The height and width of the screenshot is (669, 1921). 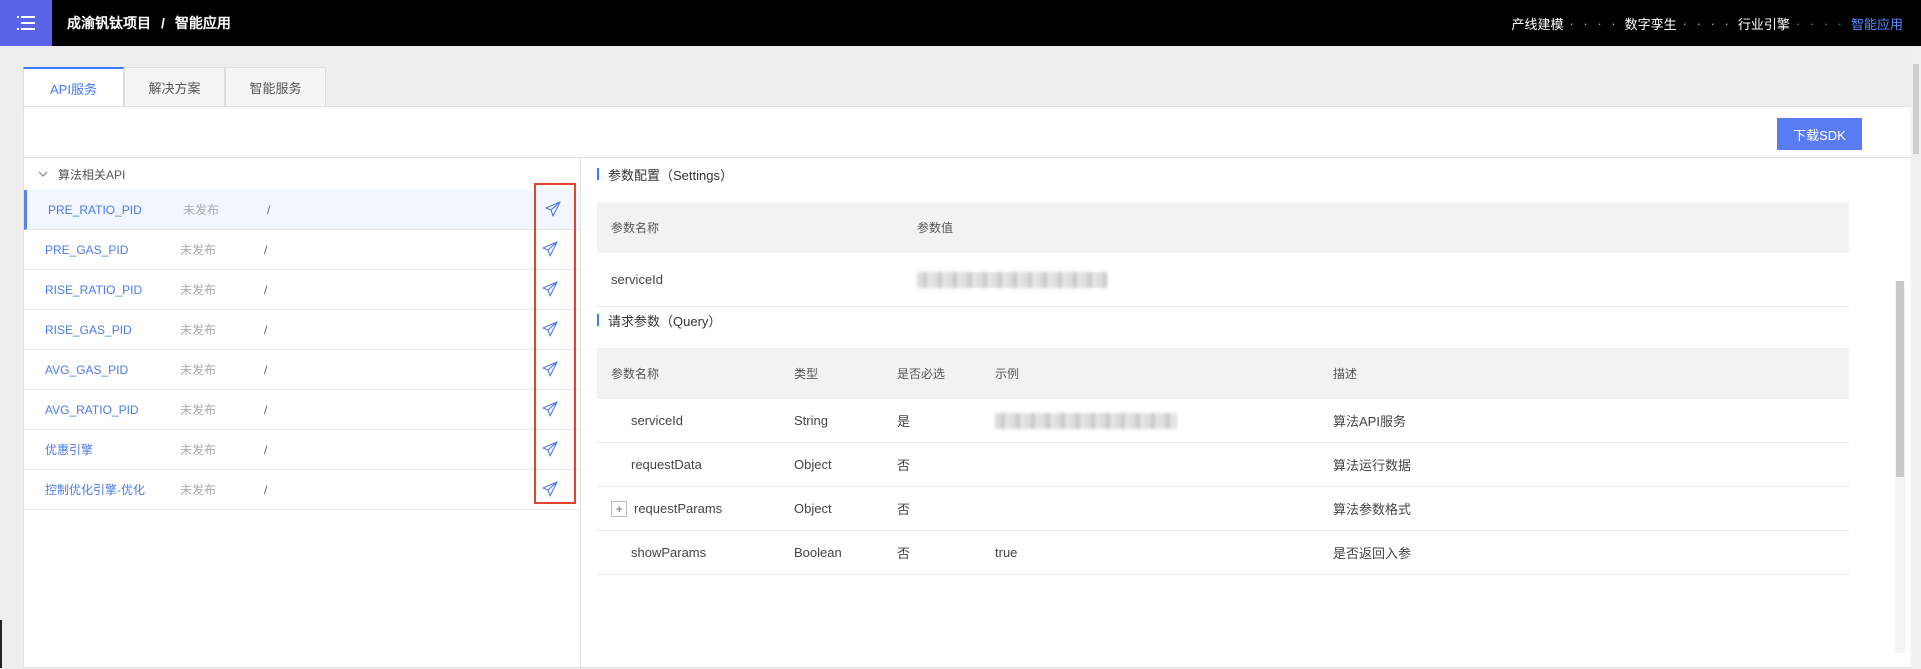 I want to click on api-name: 优惠引擎, so click(x=69, y=449).